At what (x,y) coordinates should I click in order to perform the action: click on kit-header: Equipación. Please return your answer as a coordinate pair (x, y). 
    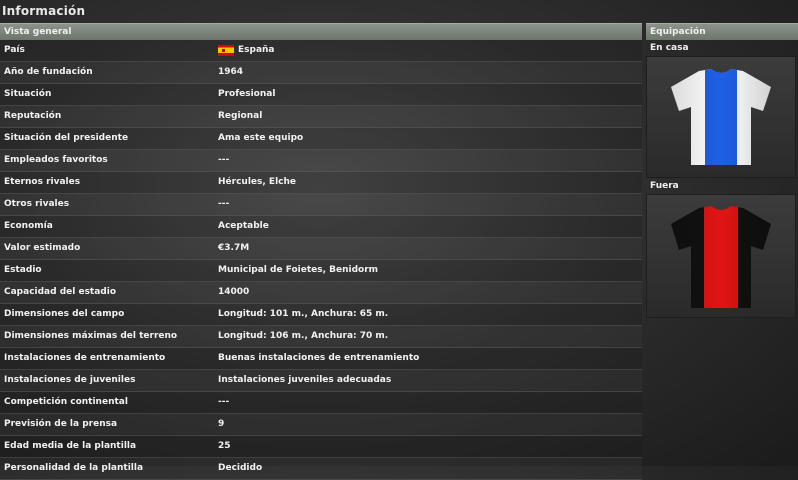
    Looking at the image, I should click on (722, 31).